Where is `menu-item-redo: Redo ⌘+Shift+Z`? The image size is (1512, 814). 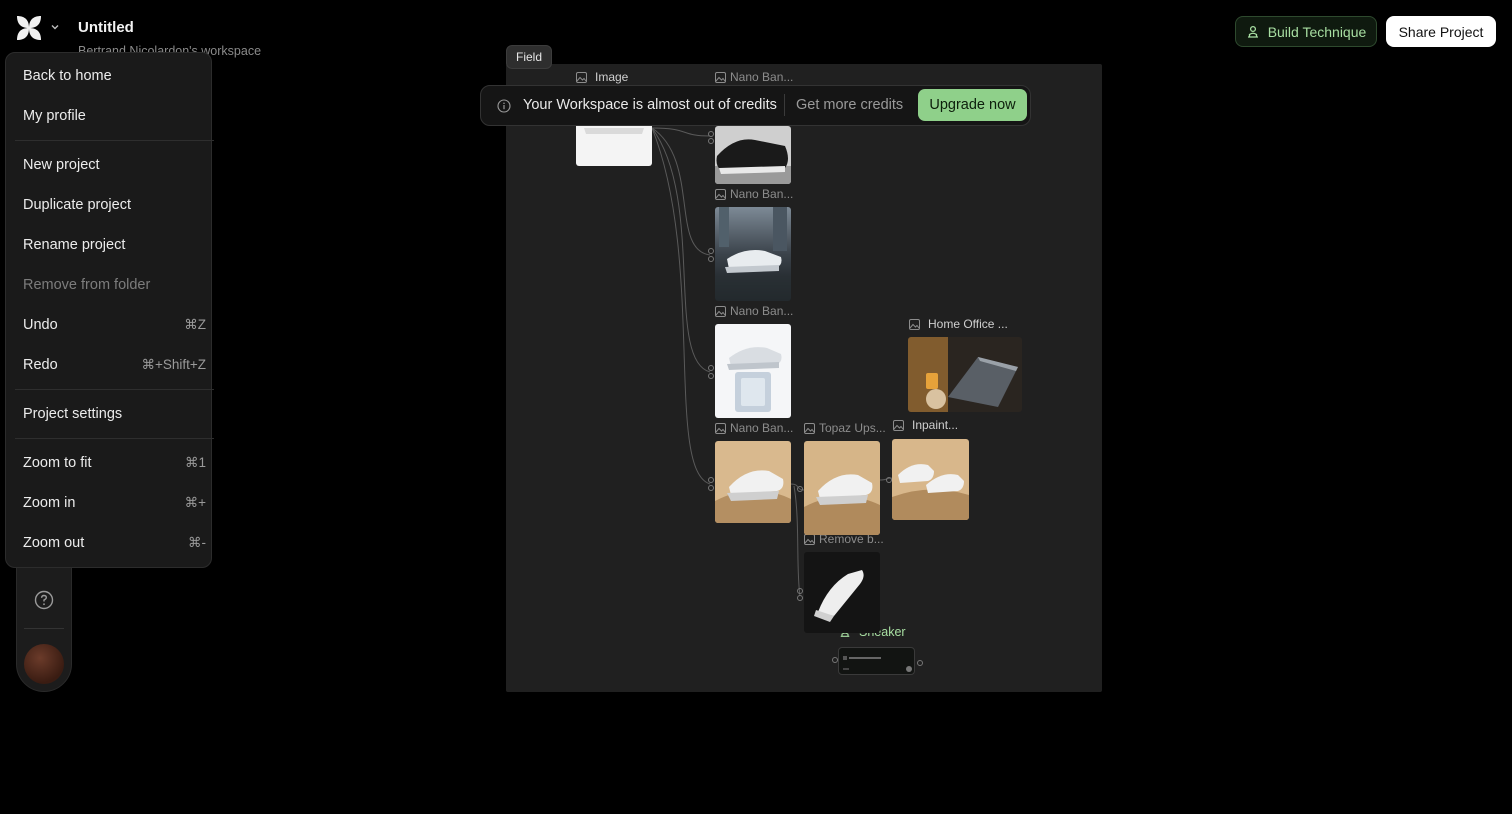
menu-item-redo: Redo ⌘+Shift+Z is located at coordinates (114, 365).